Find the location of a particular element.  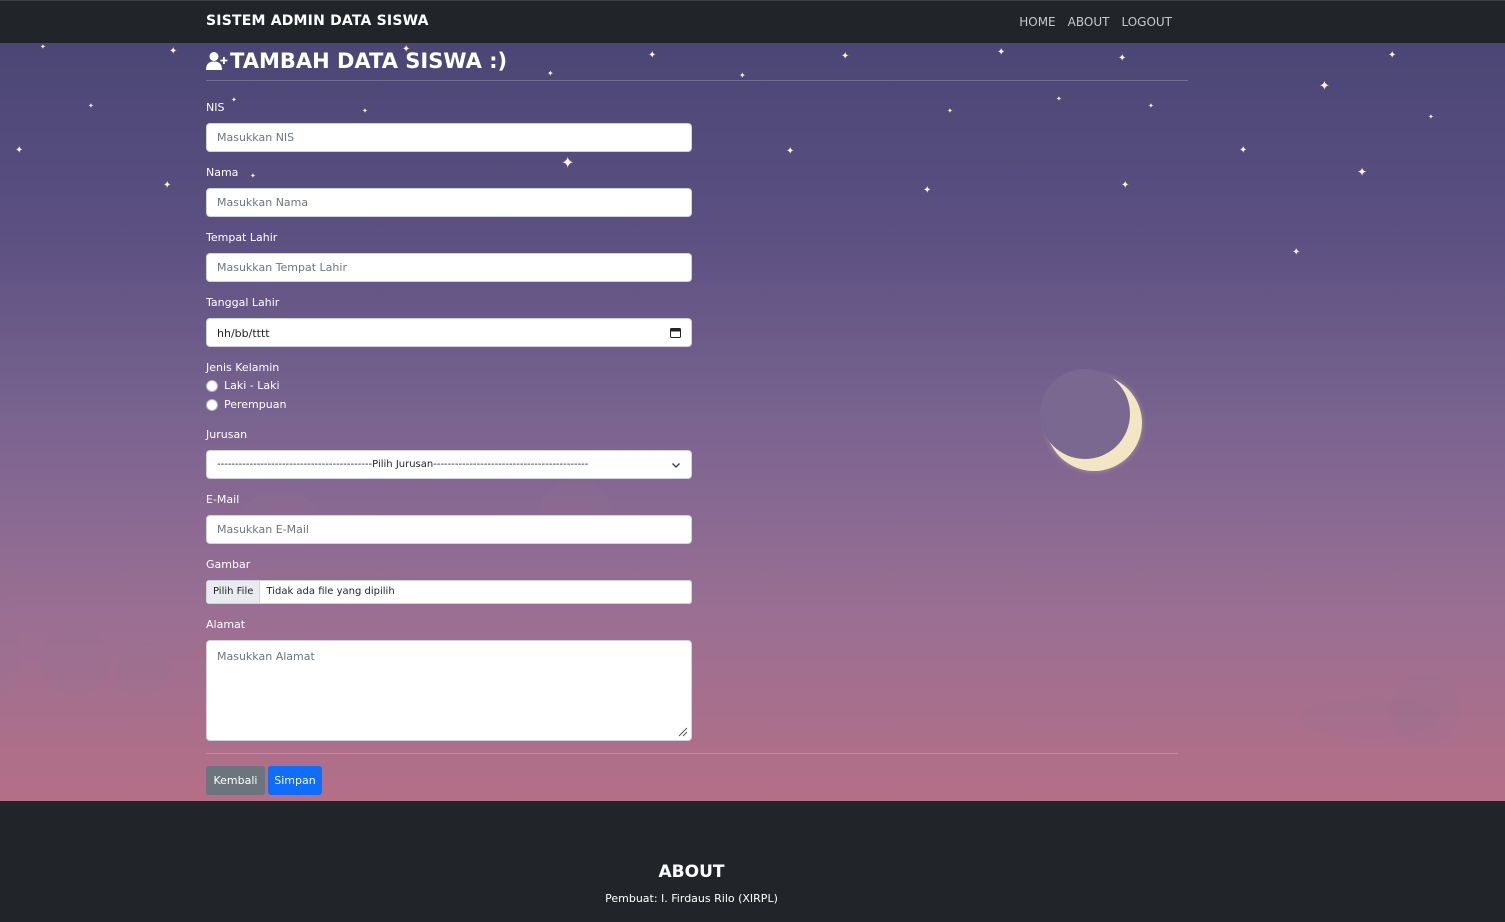

alamat-label: Alamat is located at coordinates (226, 624).